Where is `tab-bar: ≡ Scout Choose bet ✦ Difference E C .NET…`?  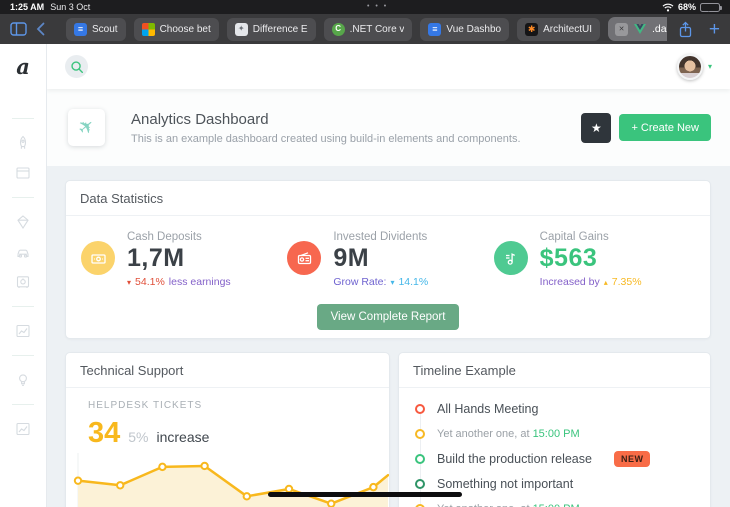
tab-bar: ≡ Scout Choose bet ✦ Difference E C .NET… is located at coordinates (366, 29).